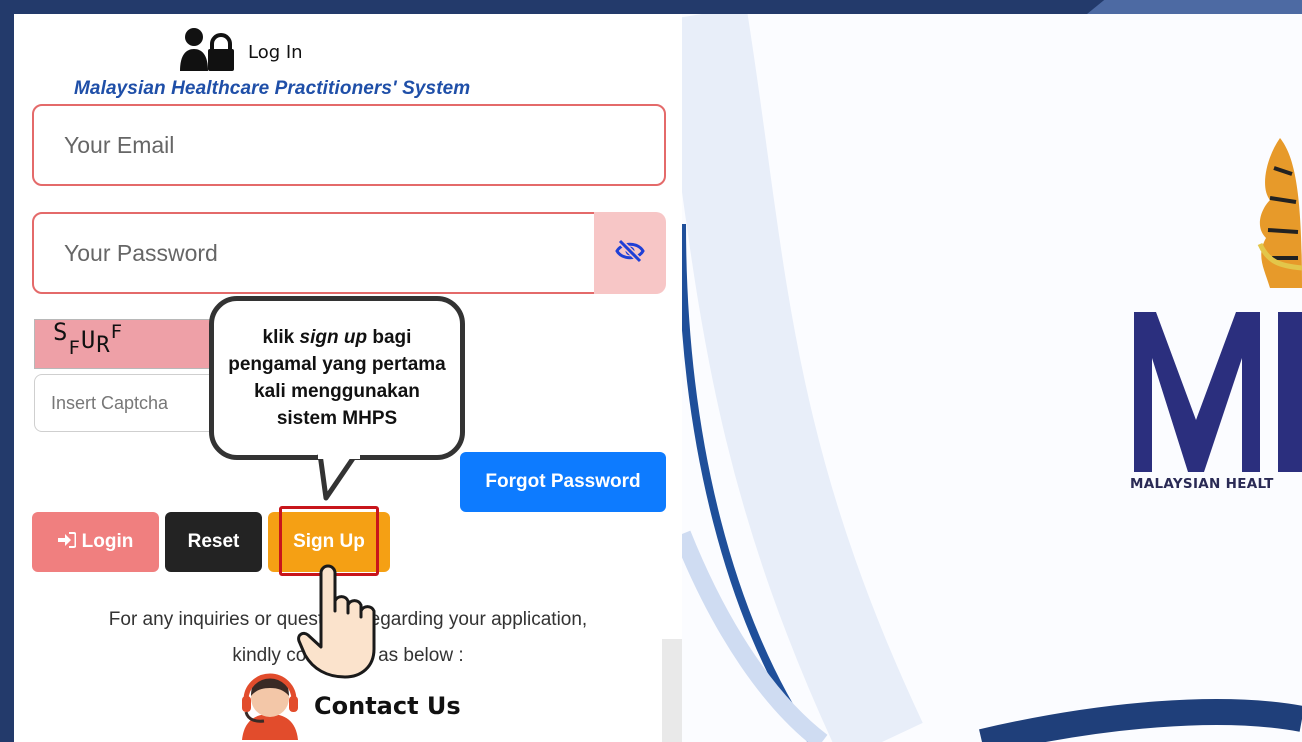 Image resolution: width=1302 pixels, height=742 pixels. I want to click on toggle-password-button, so click(630, 253).